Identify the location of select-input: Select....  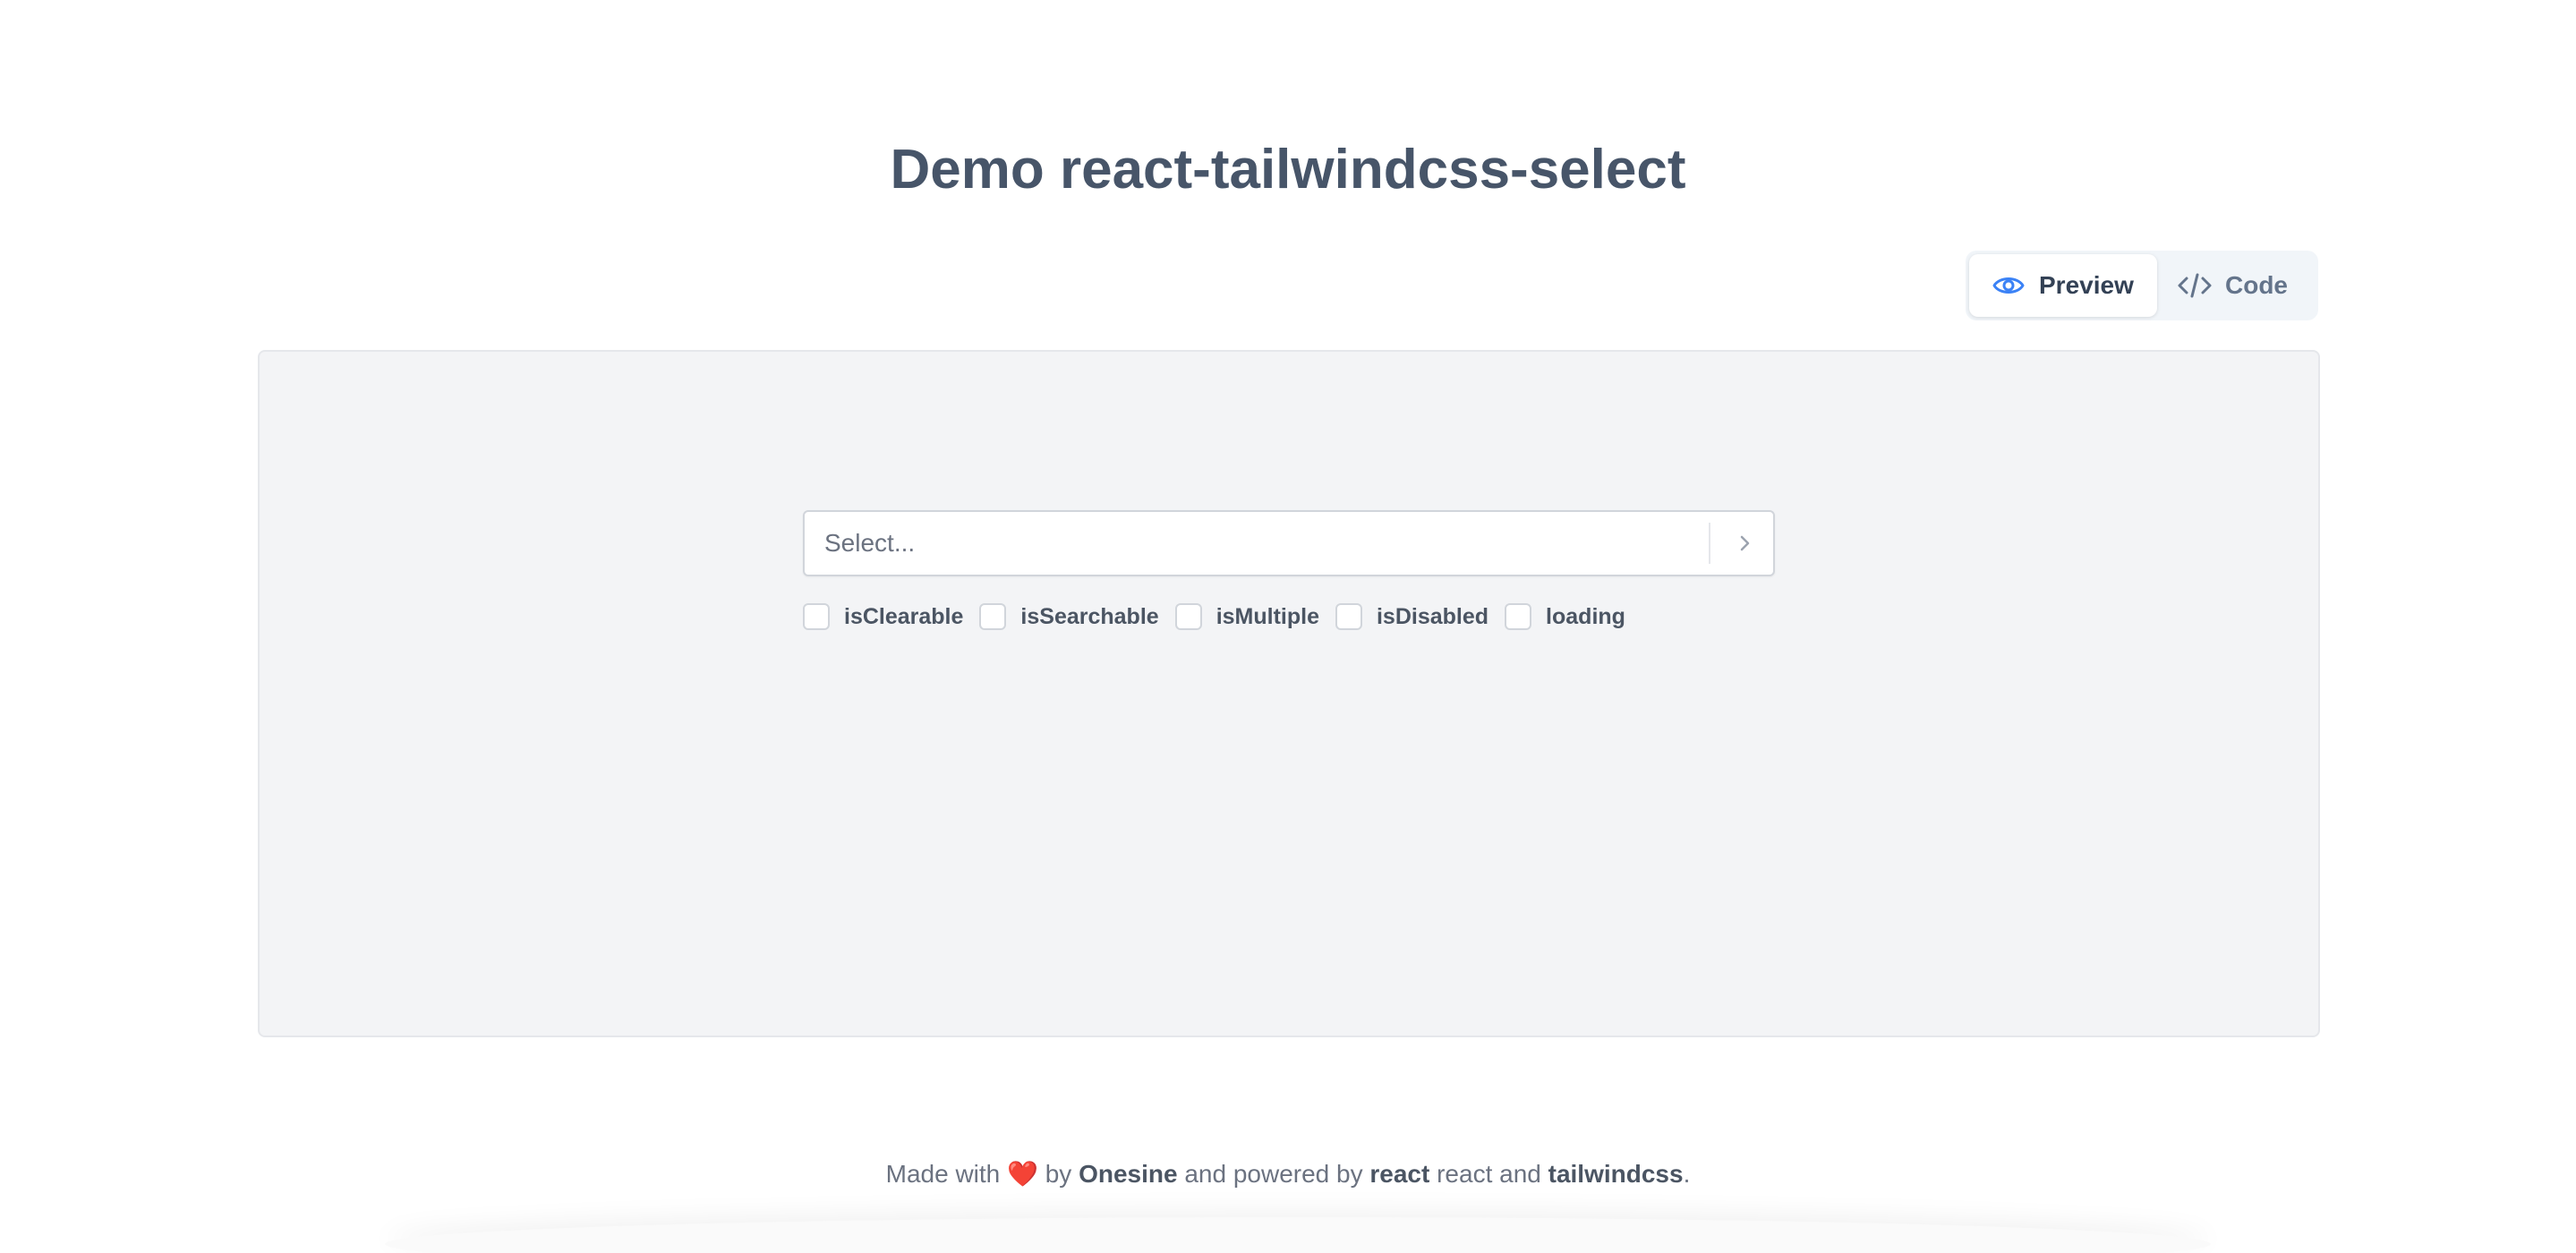
(1289, 543).